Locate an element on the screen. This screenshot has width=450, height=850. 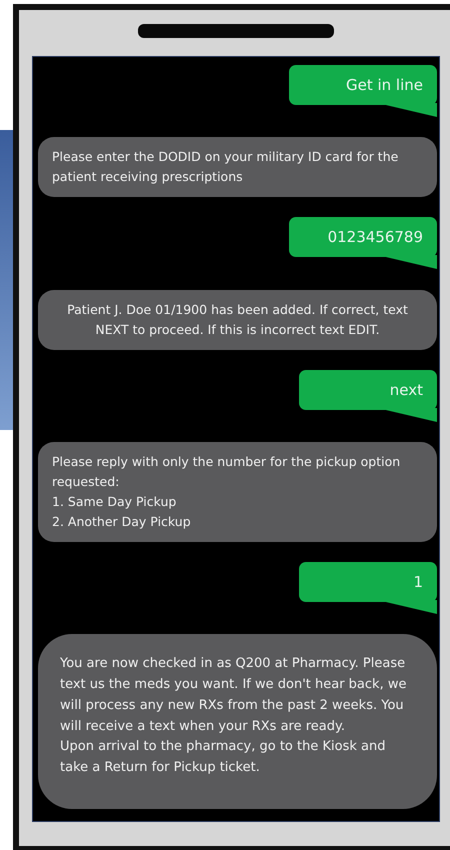
received-message: Please enter the DODID on your military ID card for the patient receiving prescriptions is located at coordinates (237, 167).